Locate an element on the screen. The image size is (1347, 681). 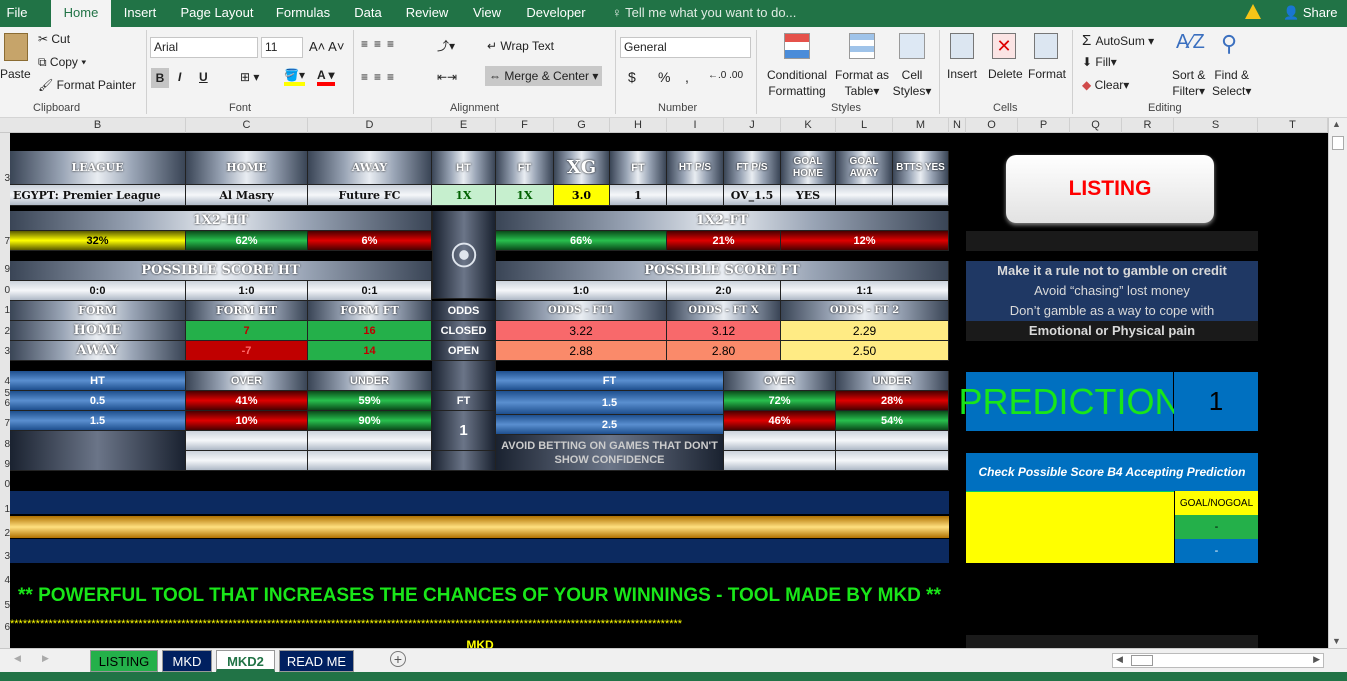
hscroll-thumb is located at coordinates (1142, 660).